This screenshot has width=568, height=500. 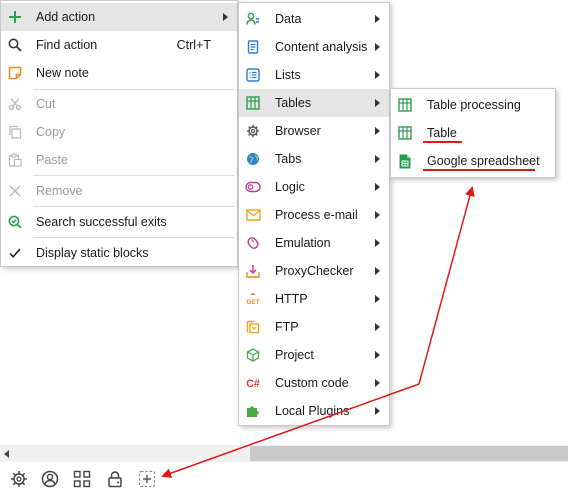 I want to click on scroll-left-arrow-icon, so click(x=6, y=454).